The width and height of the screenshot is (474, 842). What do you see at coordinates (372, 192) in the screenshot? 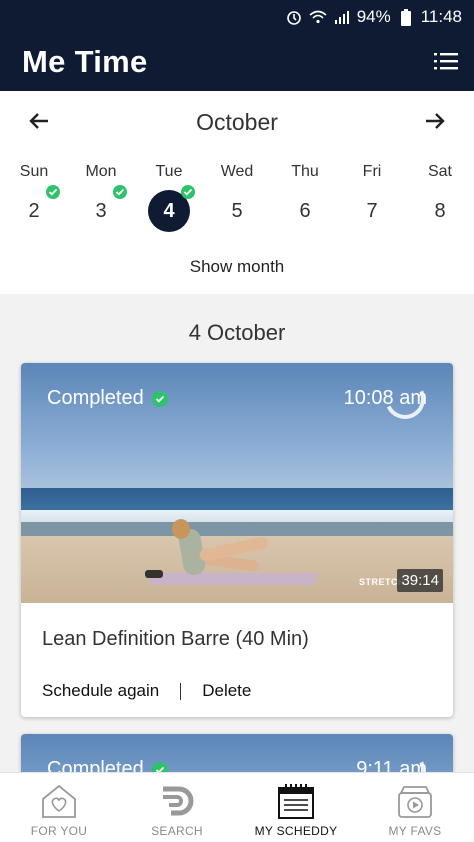
I see `day-fri: Fri 7` at bounding box center [372, 192].